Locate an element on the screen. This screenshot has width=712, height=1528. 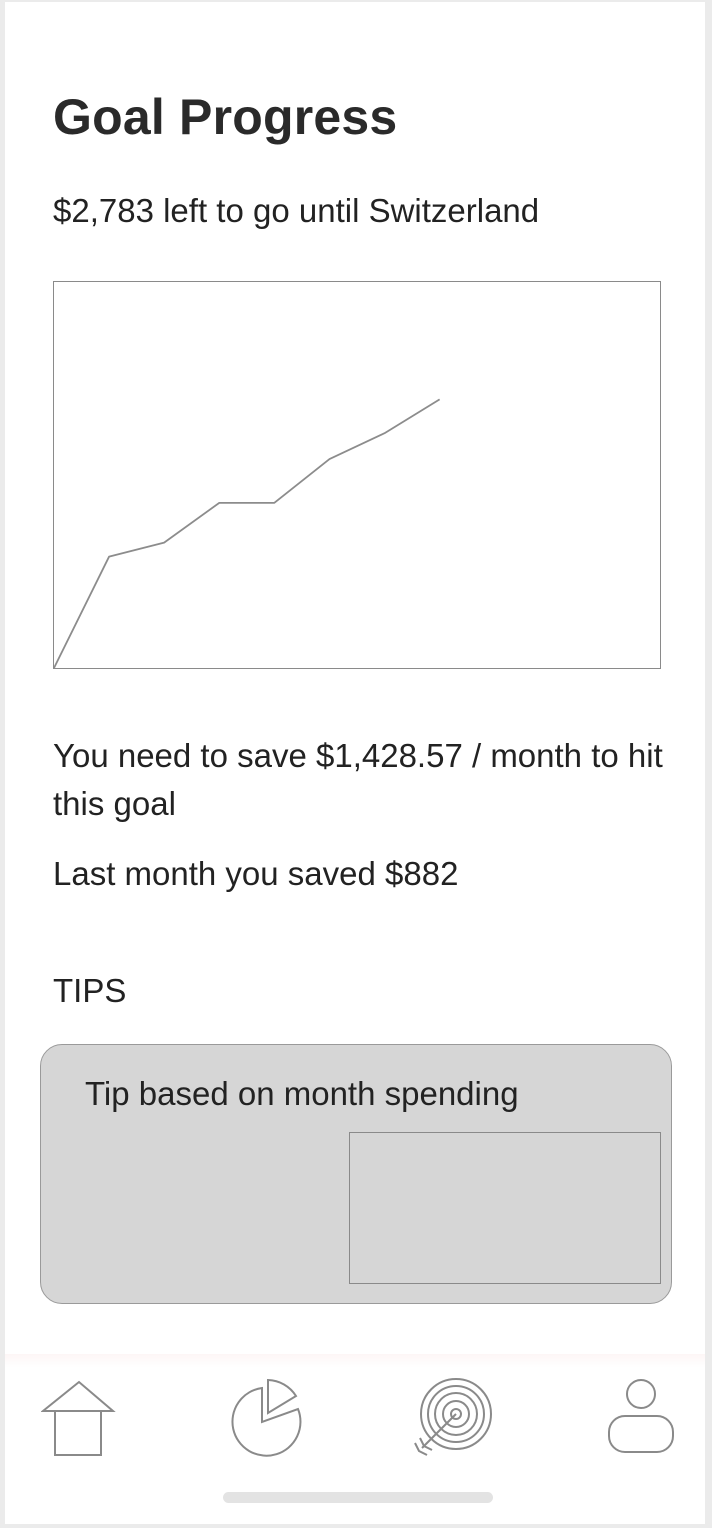
chart-svg is located at coordinates (247, 533).